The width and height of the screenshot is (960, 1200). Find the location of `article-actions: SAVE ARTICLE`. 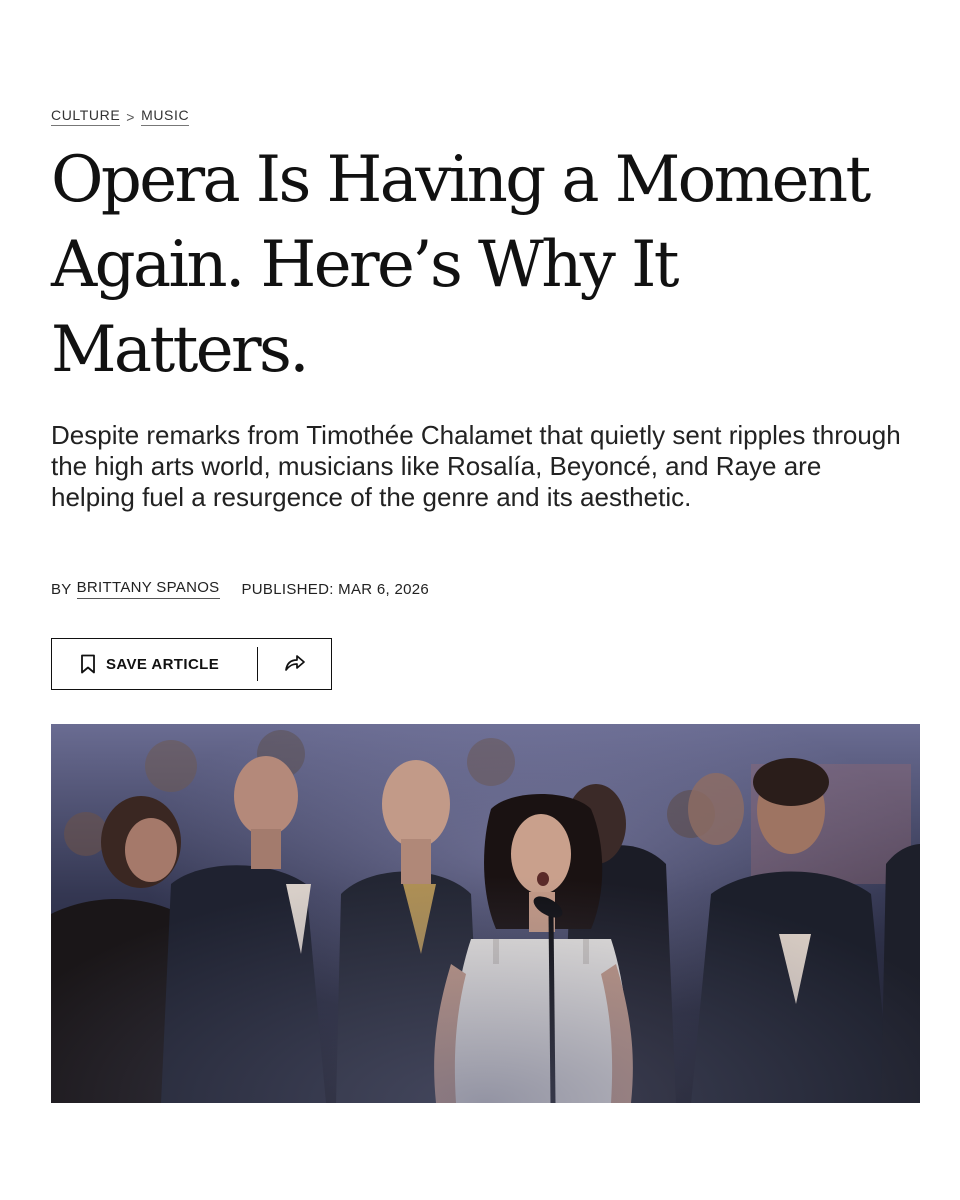

article-actions: SAVE ARTICLE is located at coordinates (191, 664).